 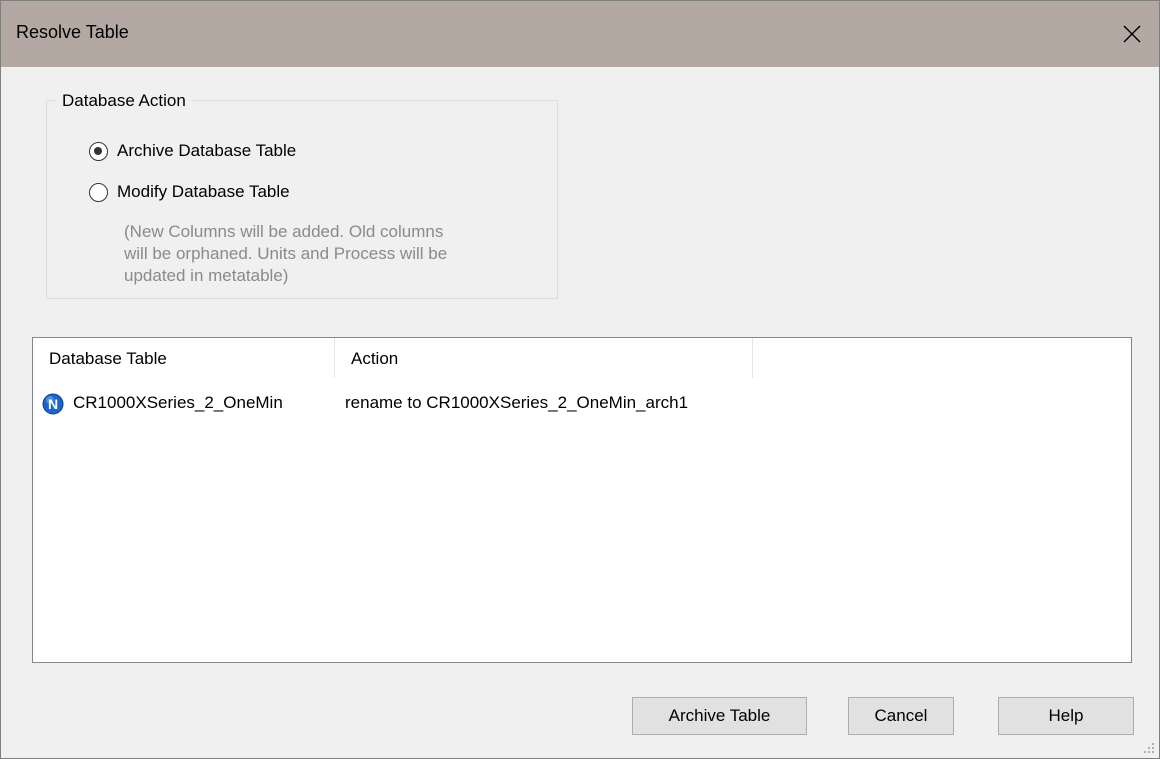 I want to click on modify-database-table-label: Modify Database Table, so click(x=203, y=191).